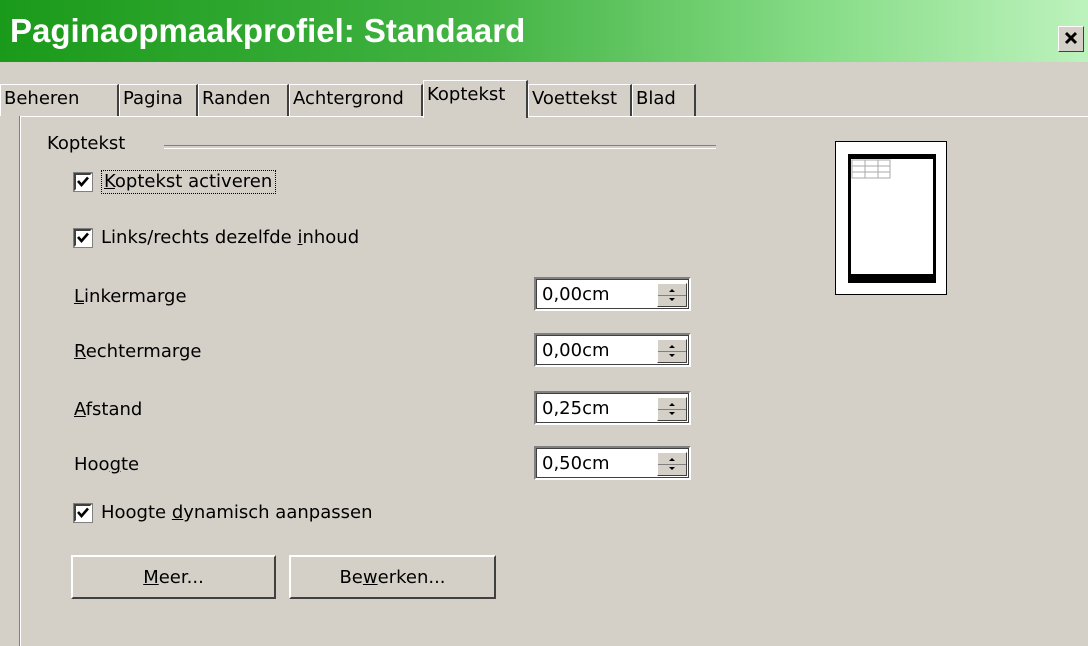 This screenshot has height=646, width=1088. Describe the element at coordinates (158, 100) in the screenshot. I see `tab-pagina: Pagina` at that location.